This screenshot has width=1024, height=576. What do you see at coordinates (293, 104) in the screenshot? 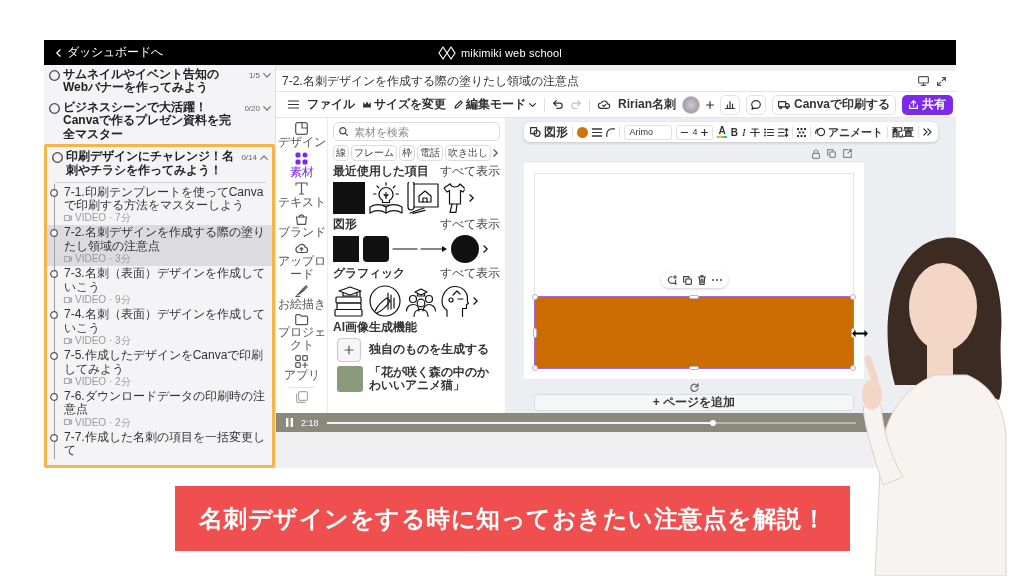
I see `menu-icon` at bounding box center [293, 104].